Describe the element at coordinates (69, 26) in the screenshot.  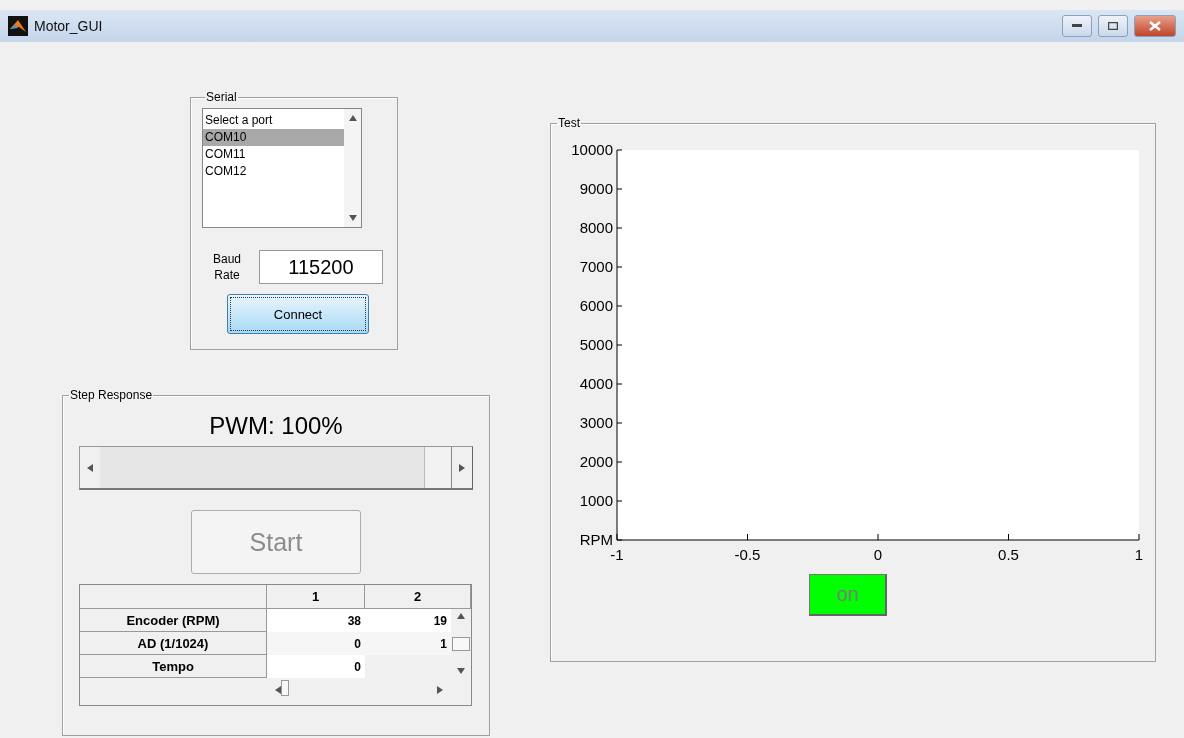
I see `window-title: Motor_GUI` at that location.